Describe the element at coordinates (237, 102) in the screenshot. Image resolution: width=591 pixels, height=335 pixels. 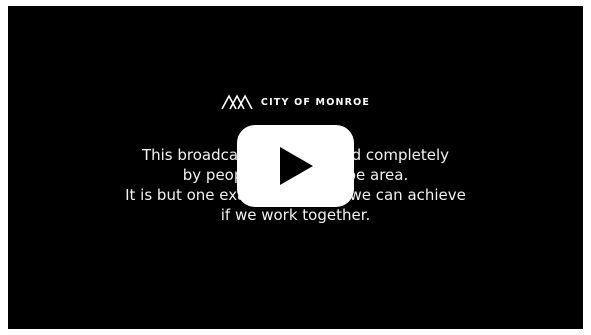
I see `monroe-mountains-logo-icon` at that location.